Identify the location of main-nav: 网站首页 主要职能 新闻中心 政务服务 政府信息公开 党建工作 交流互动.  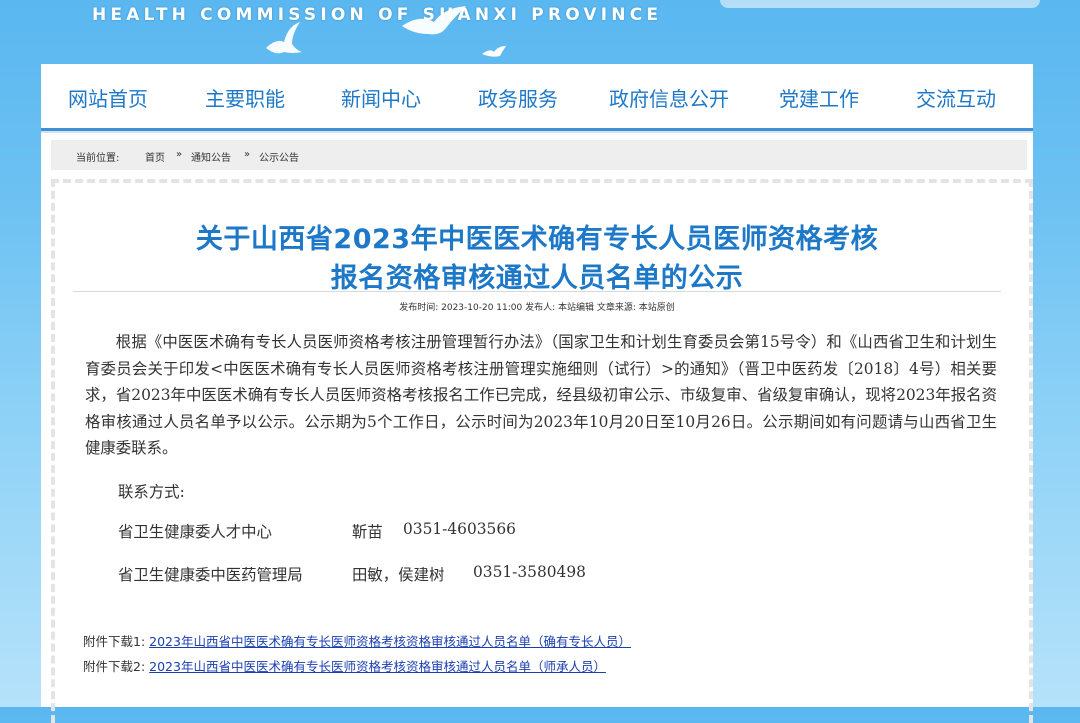
(537, 98).